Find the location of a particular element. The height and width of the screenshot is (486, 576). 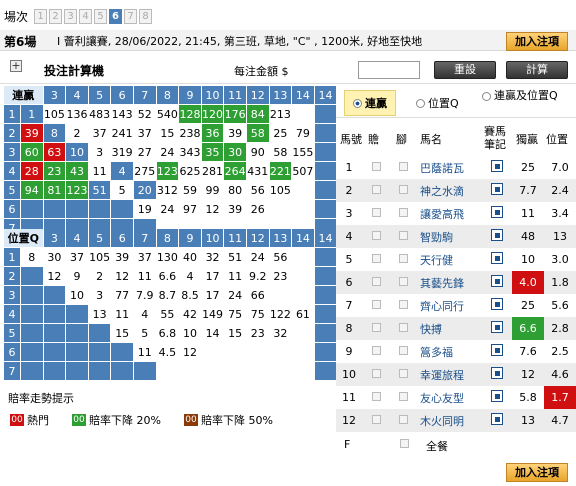

win-odds: 48 is located at coordinates (528, 236).